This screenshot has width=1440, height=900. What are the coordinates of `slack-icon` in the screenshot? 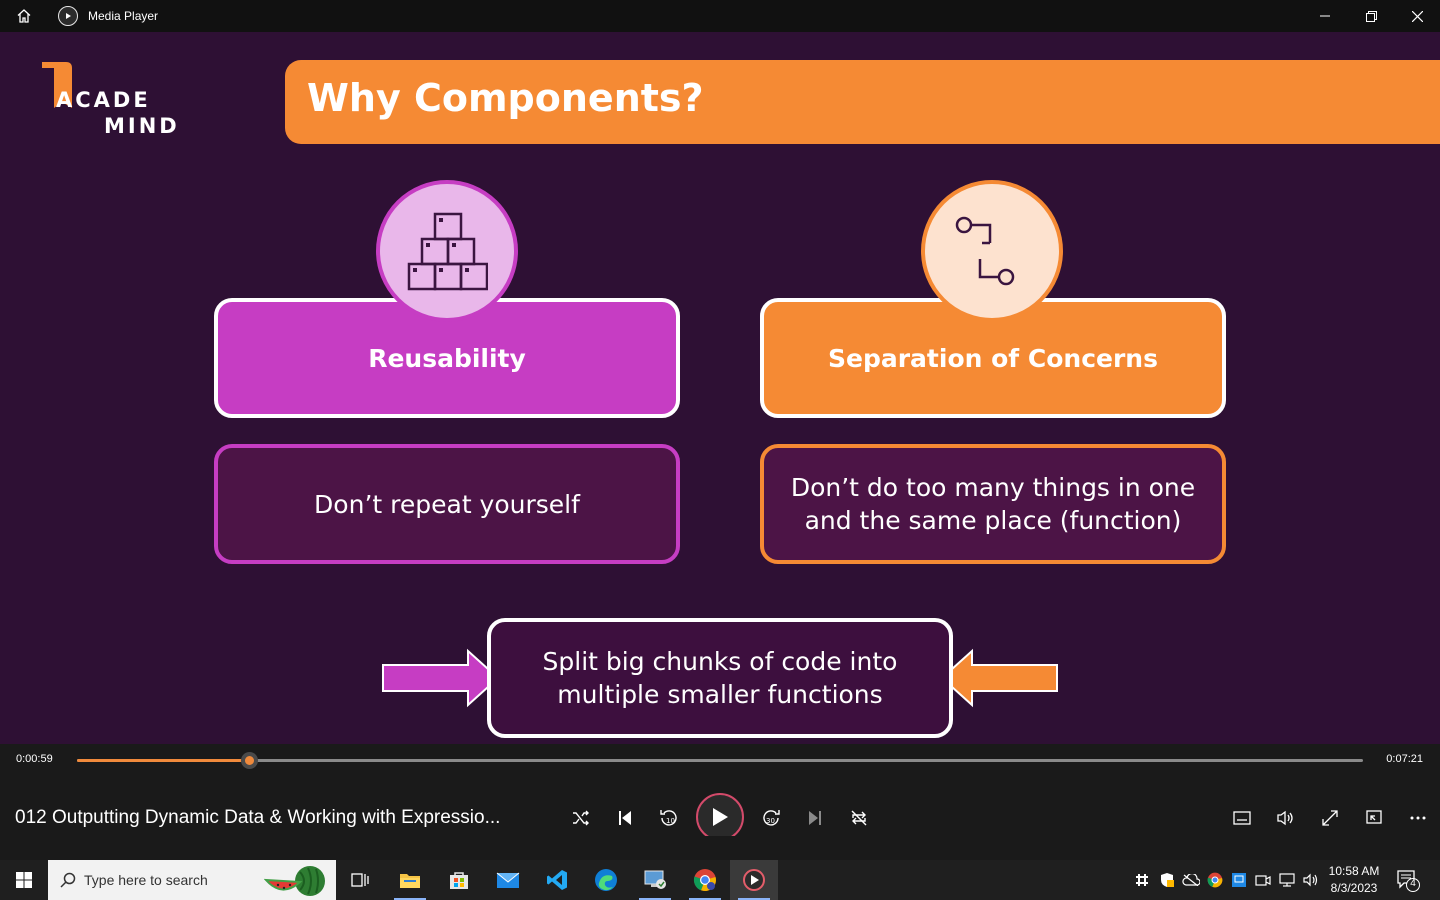 It's located at (1142, 880).